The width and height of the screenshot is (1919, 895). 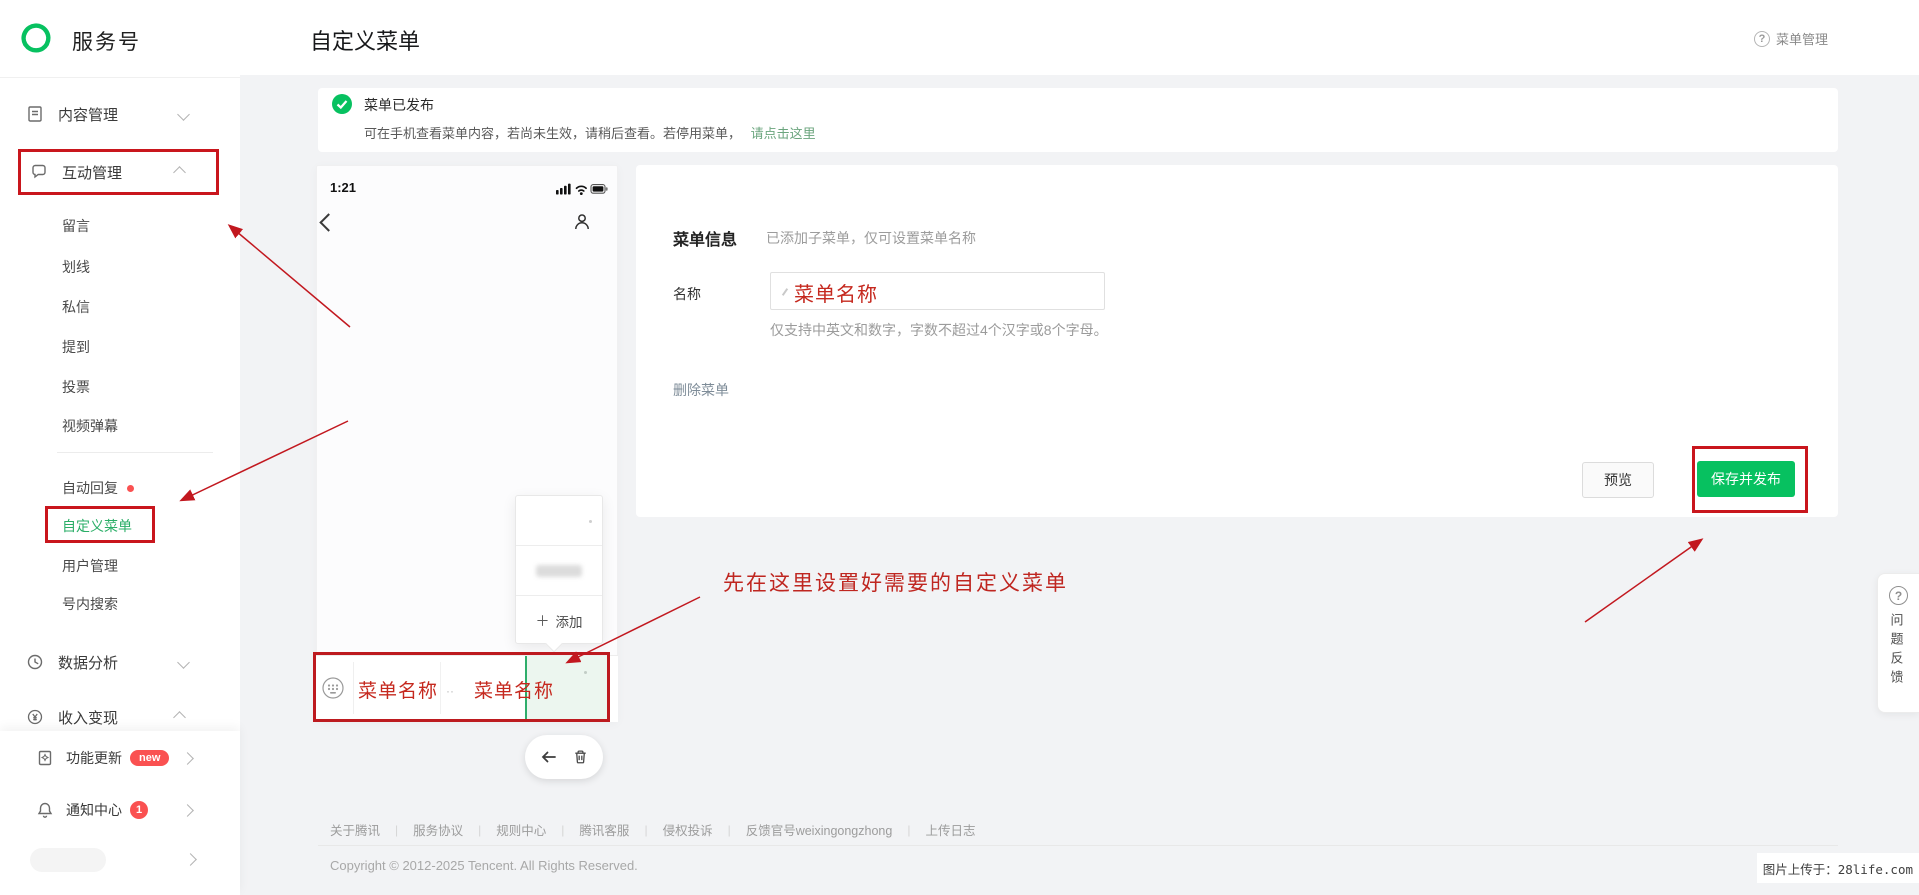 What do you see at coordinates (939, 330) in the screenshot?
I see `name-hint: 仅支持中英文和数字，字数不超过4个汉字或8个字母。` at bounding box center [939, 330].